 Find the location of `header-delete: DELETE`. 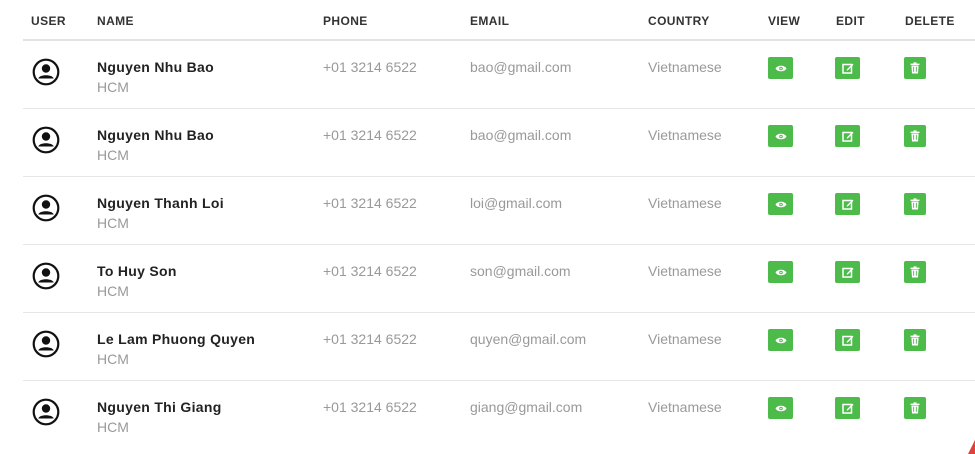

header-delete: DELETE is located at coordinates (930, 21).